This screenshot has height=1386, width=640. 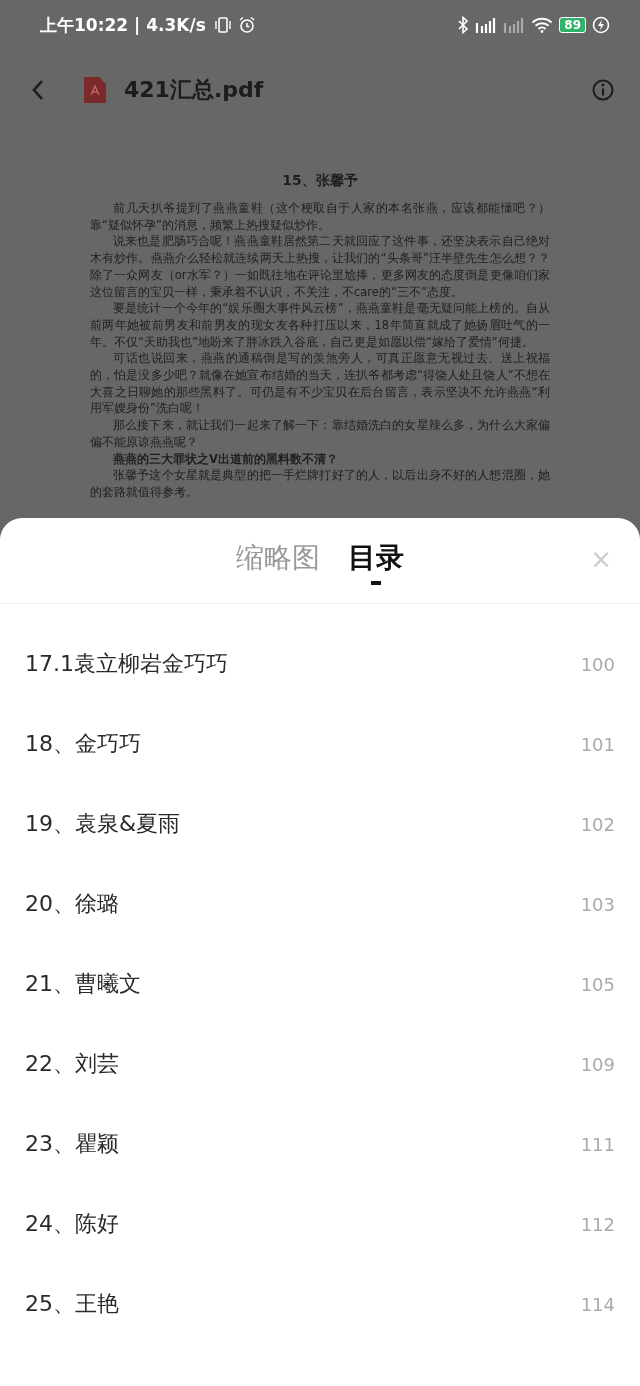 What do you see at coordinates (320, 744) in the screenshot?
I see `toc-item: 18、金巧巧 101` at bounding box center [320, 744].